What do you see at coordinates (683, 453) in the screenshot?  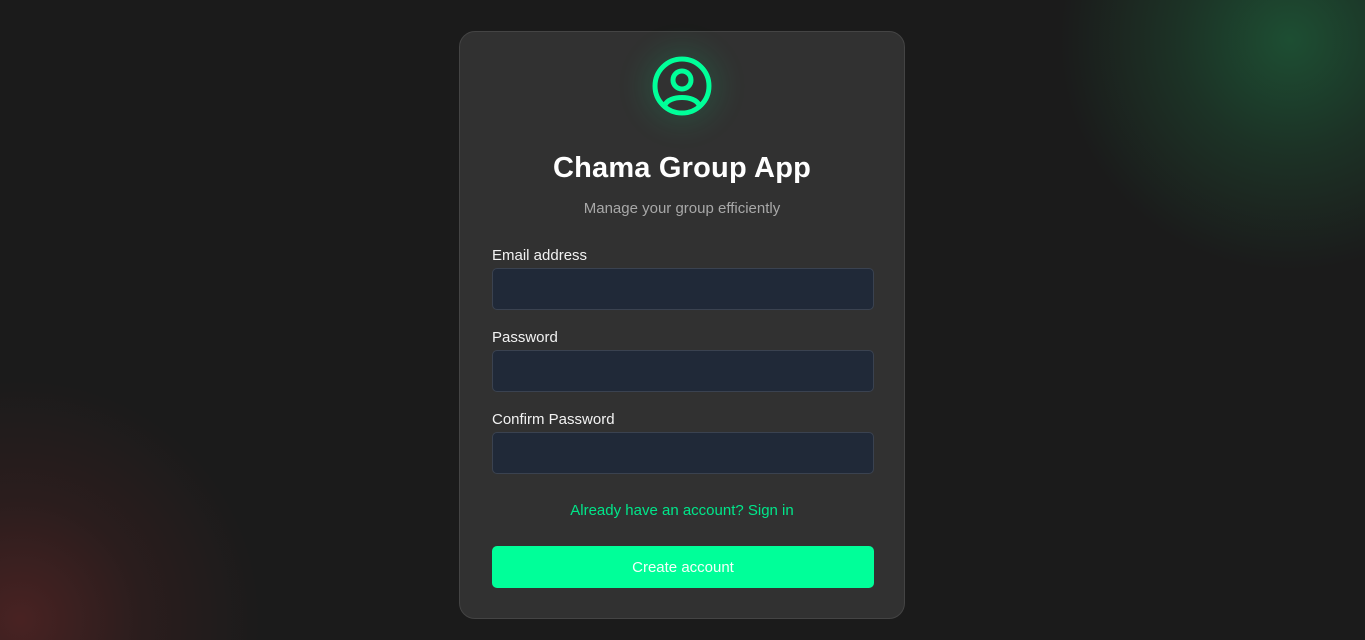 I see `confirm-password-field` at bounding box center [683, 453].